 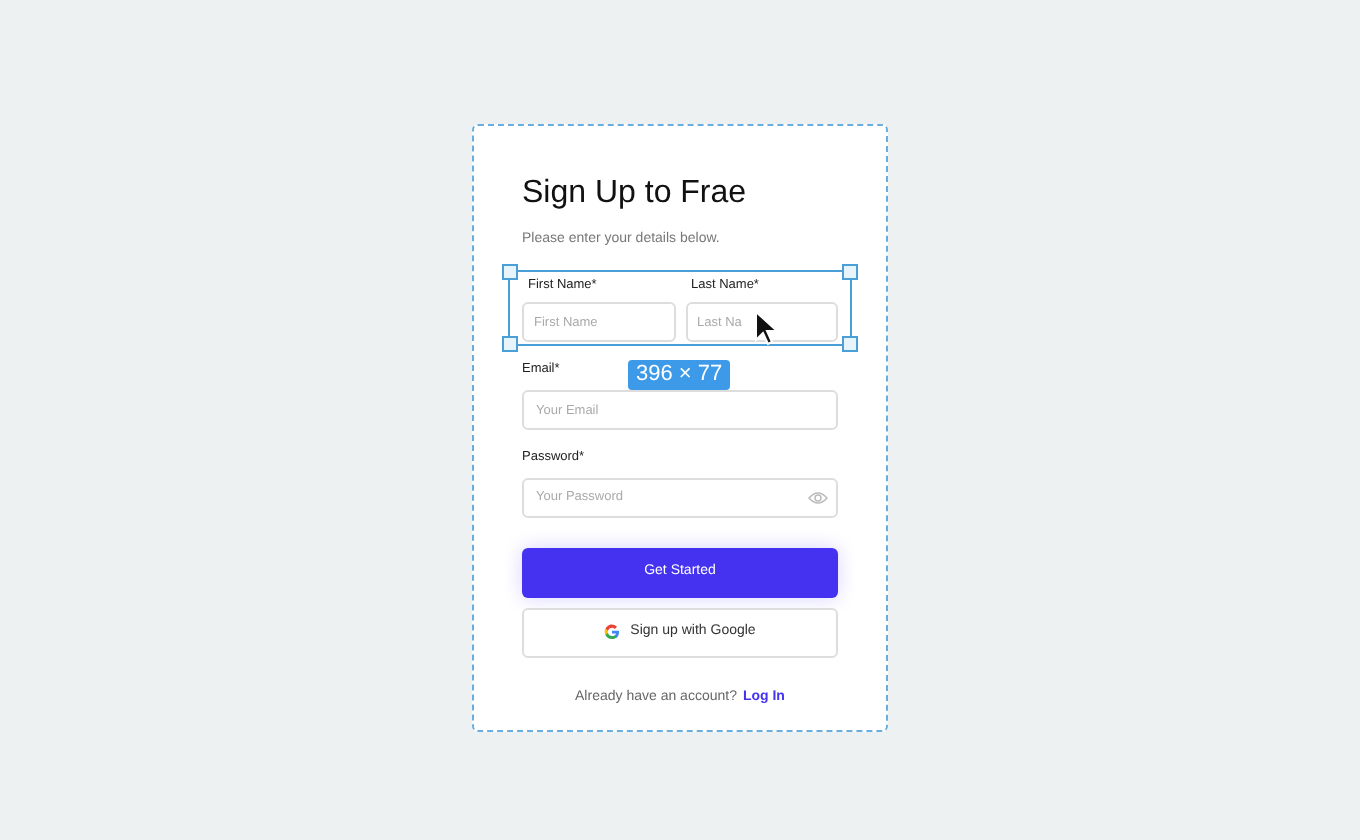 I want to click on selection-box, so click(x=680, y=308).